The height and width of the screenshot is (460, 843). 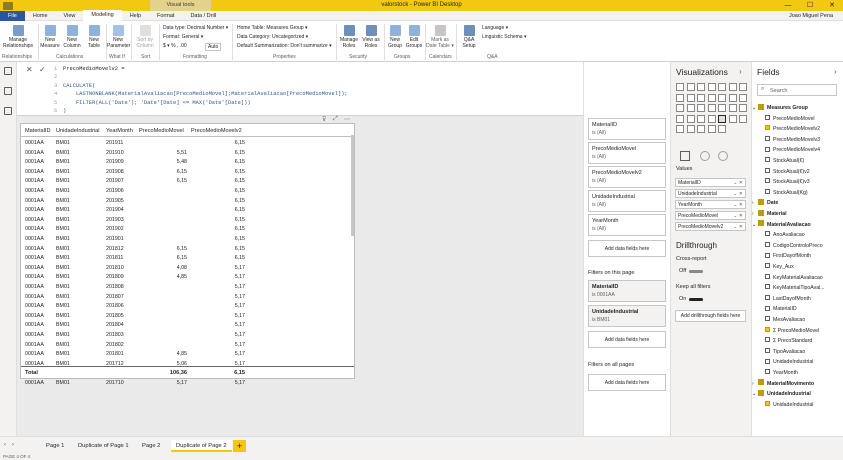 I want to click on table-row: 0001AA BM01 201805 5,17, so click(x=187, y=316).